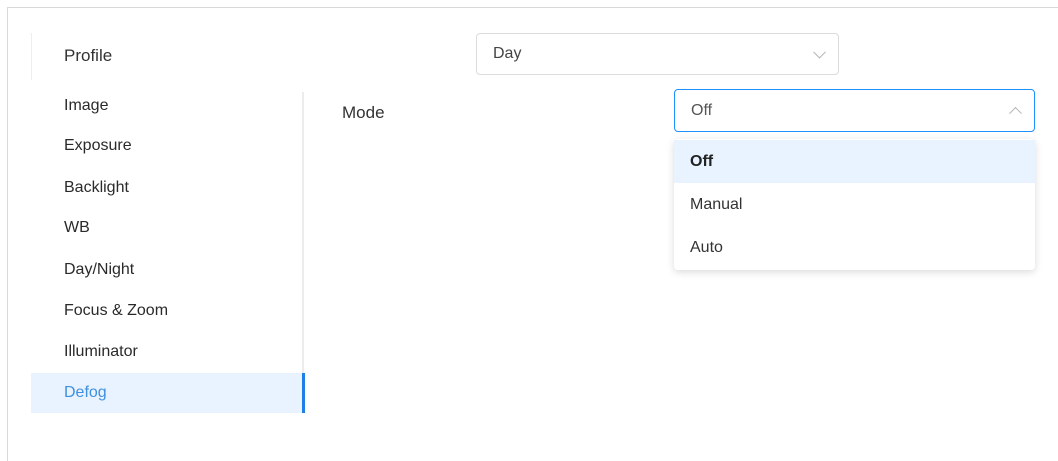 The width and height of the screenshot is (1058, 461). Describe the element at coordinates (86, 105) in the screenshot. I see `menu-item-label: Image` at that location.